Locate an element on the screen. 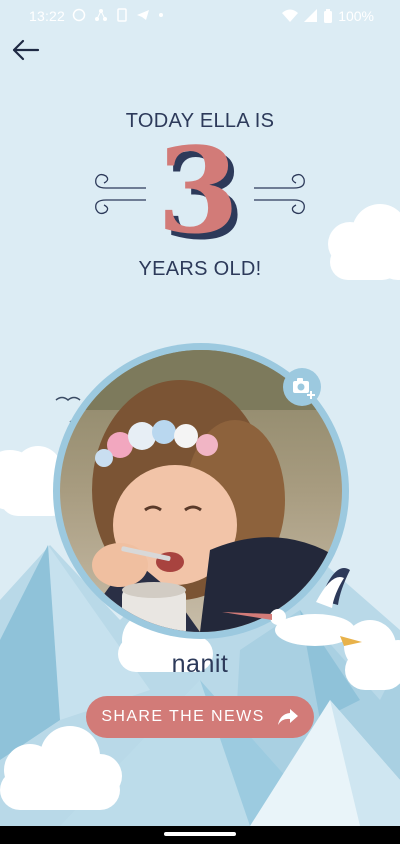 Image resolution: width=400 pixels, height=844 pixels. whatsapp-icon is located at coordinates (79, 15).